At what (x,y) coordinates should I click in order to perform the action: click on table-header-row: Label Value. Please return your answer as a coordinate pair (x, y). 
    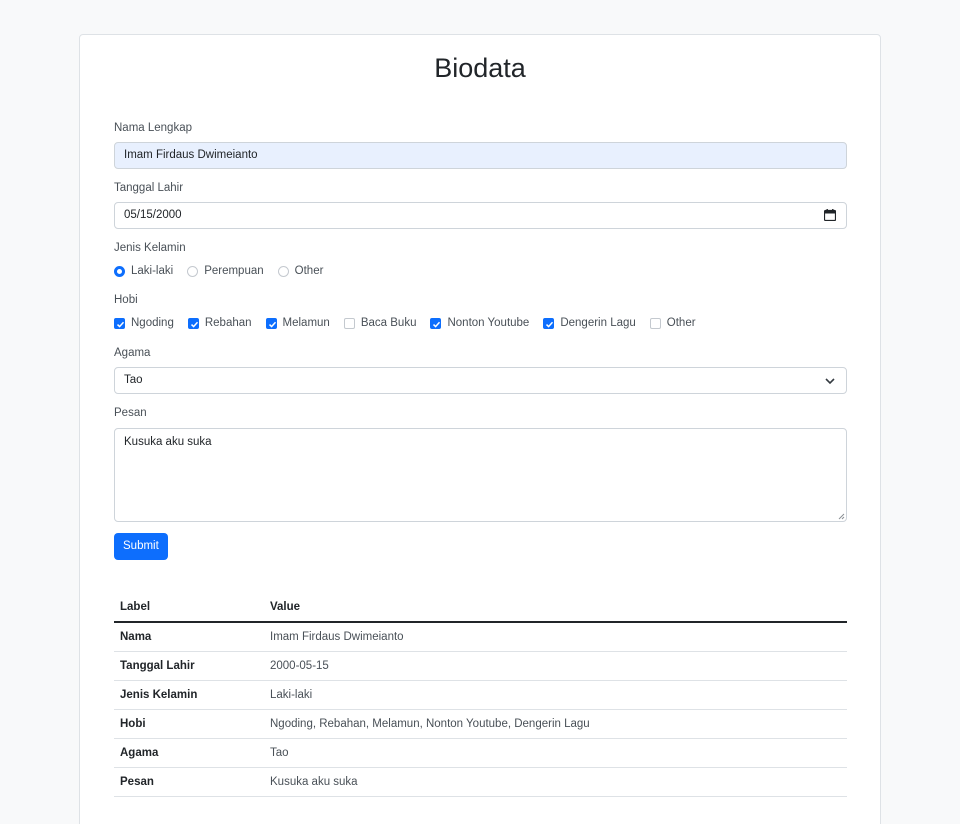
    Looking at the image, I should click on (480, 608).